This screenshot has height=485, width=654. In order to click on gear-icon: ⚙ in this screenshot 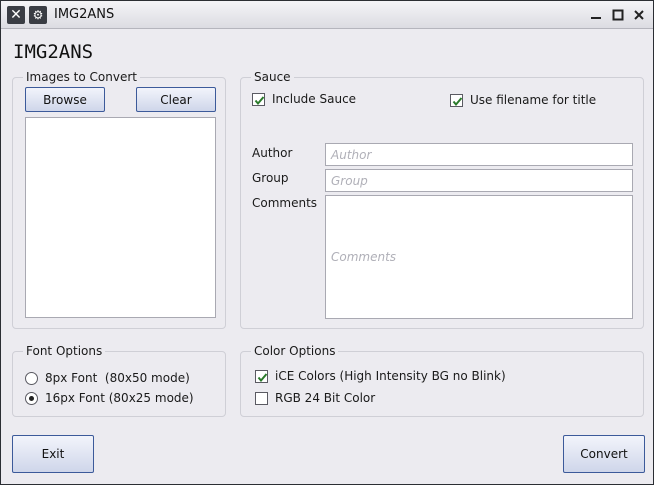, I will do `click(38, 15)`.